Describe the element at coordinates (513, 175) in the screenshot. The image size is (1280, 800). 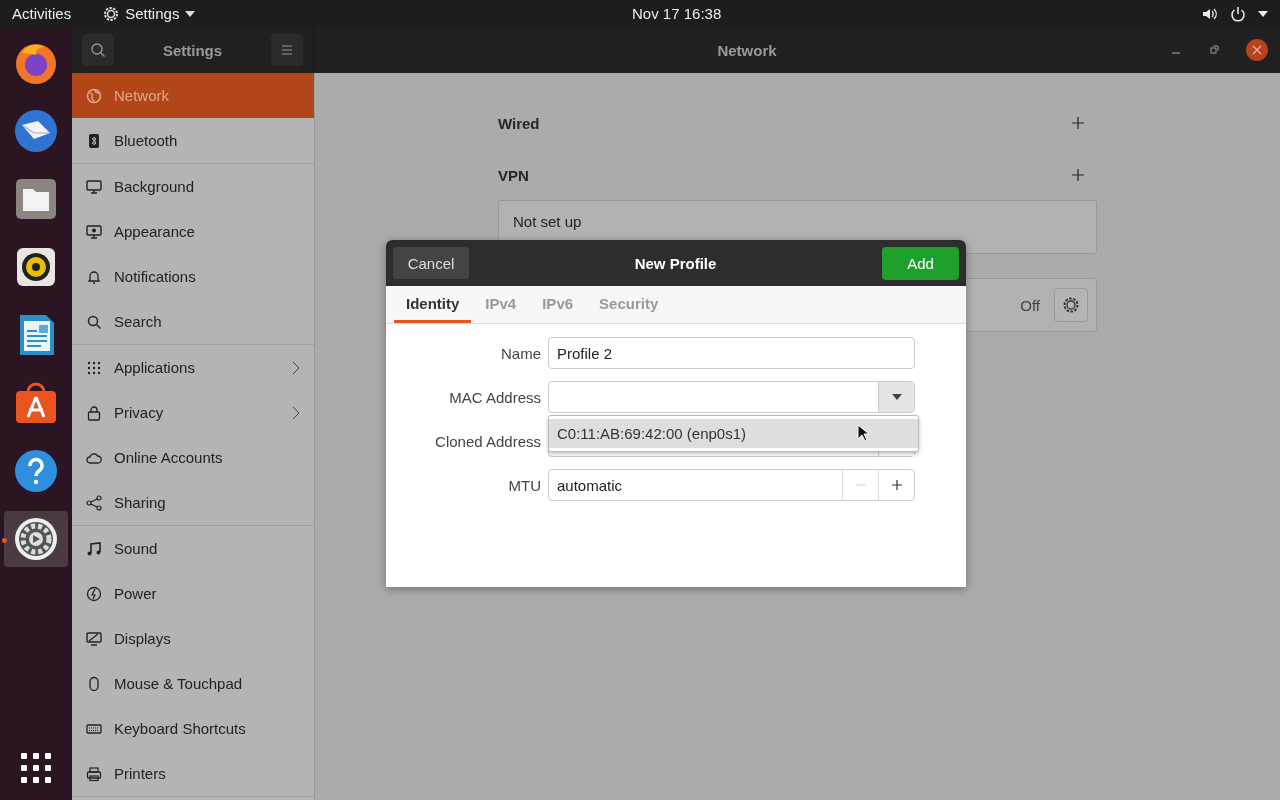
I see `section-title: VPN` at that location.